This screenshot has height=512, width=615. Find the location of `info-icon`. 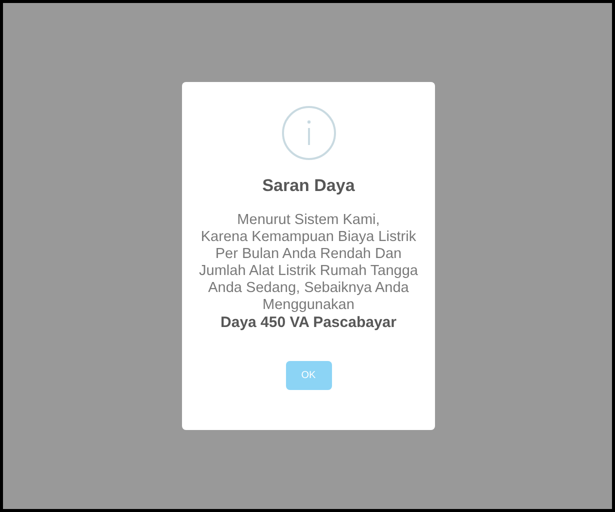

info-icon is located at coordinates (308, 133).